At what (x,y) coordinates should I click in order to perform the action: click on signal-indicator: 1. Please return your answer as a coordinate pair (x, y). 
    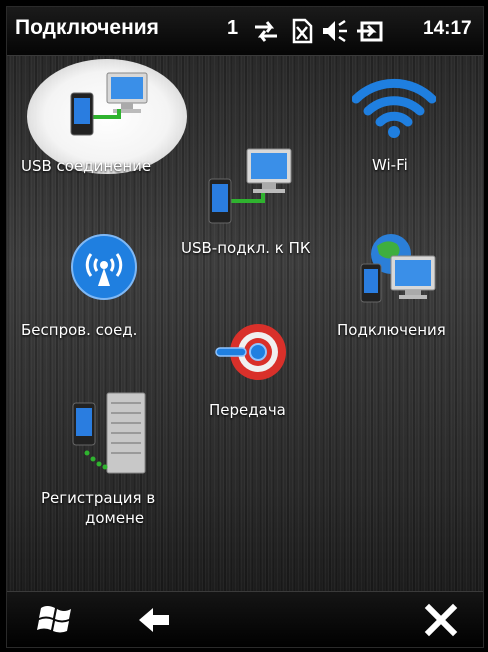
    Looking at the image, I should click on (232, 28).